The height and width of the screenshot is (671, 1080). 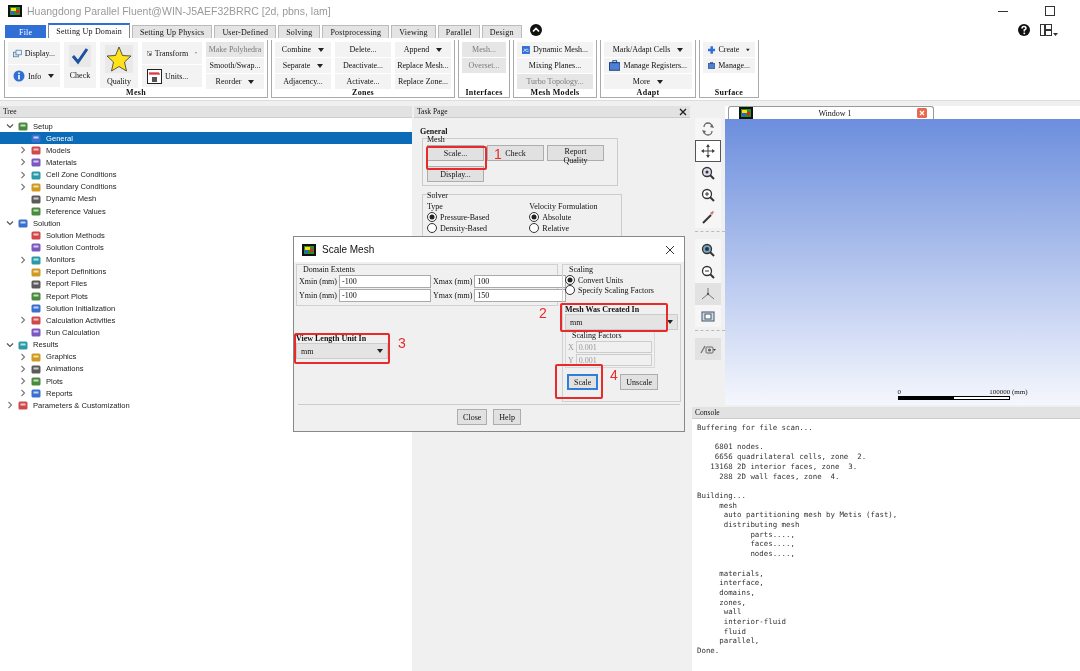 I want to click on move-icon, so click(x=708, y=151).